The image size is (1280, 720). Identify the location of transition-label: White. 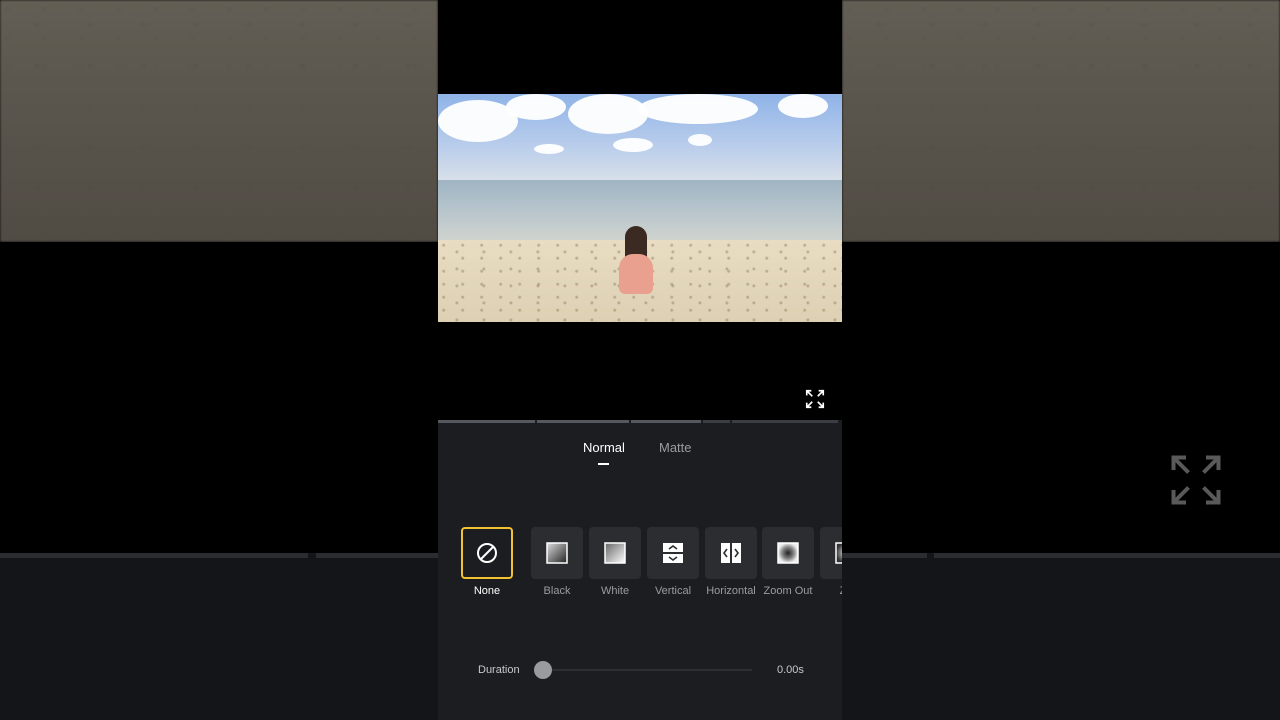
(615, 591).